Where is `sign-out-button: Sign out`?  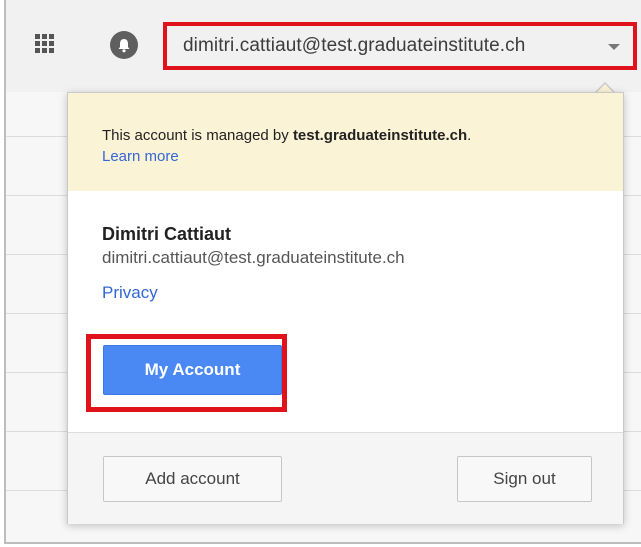 sign-out-button: Sign out is located at coordinates (524, 479).